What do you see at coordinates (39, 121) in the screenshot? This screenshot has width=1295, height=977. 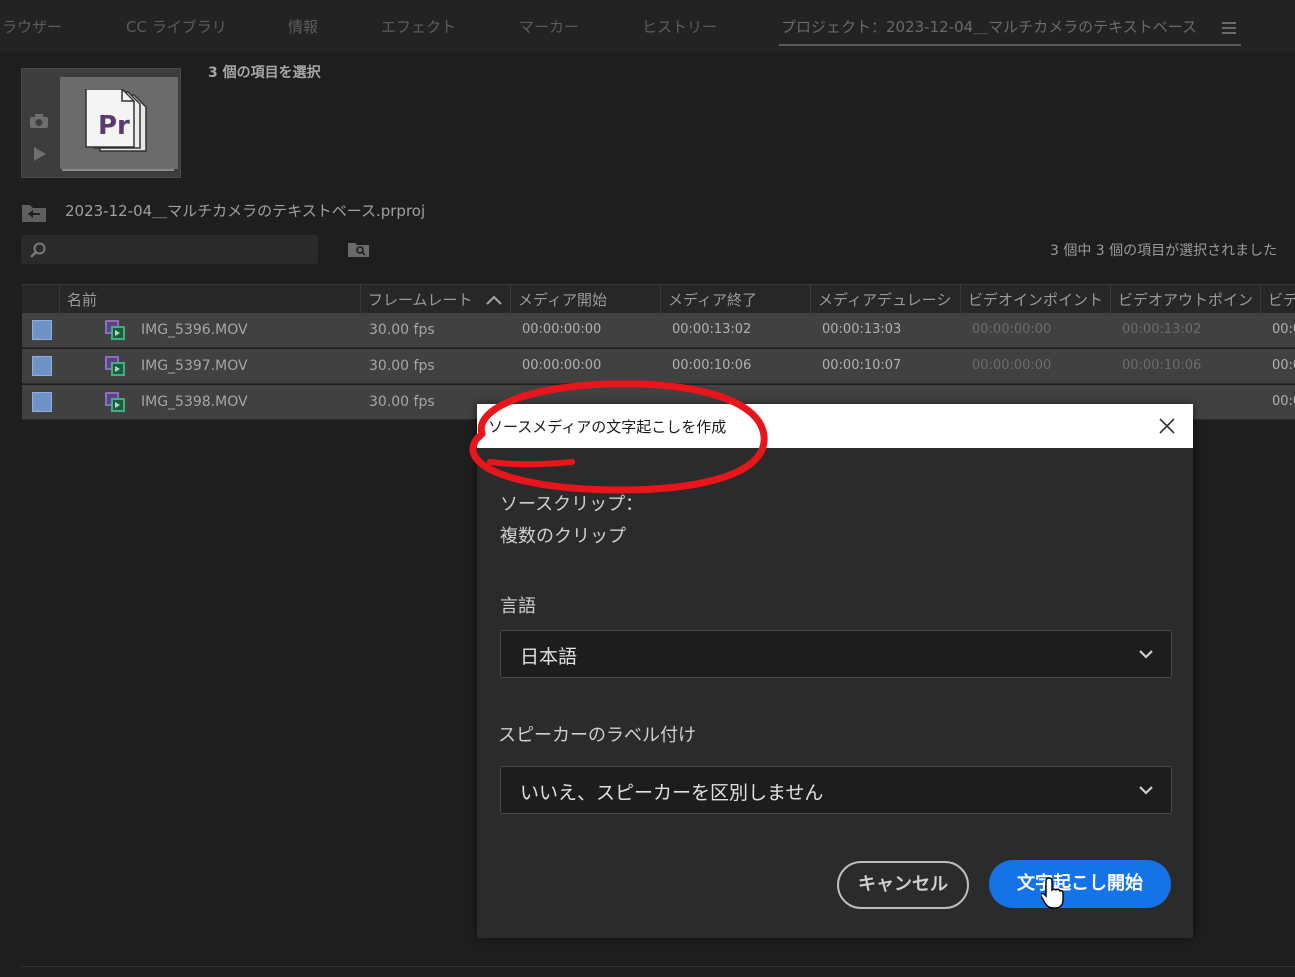 I see `camera-icon` at bounding box center [39, 121].